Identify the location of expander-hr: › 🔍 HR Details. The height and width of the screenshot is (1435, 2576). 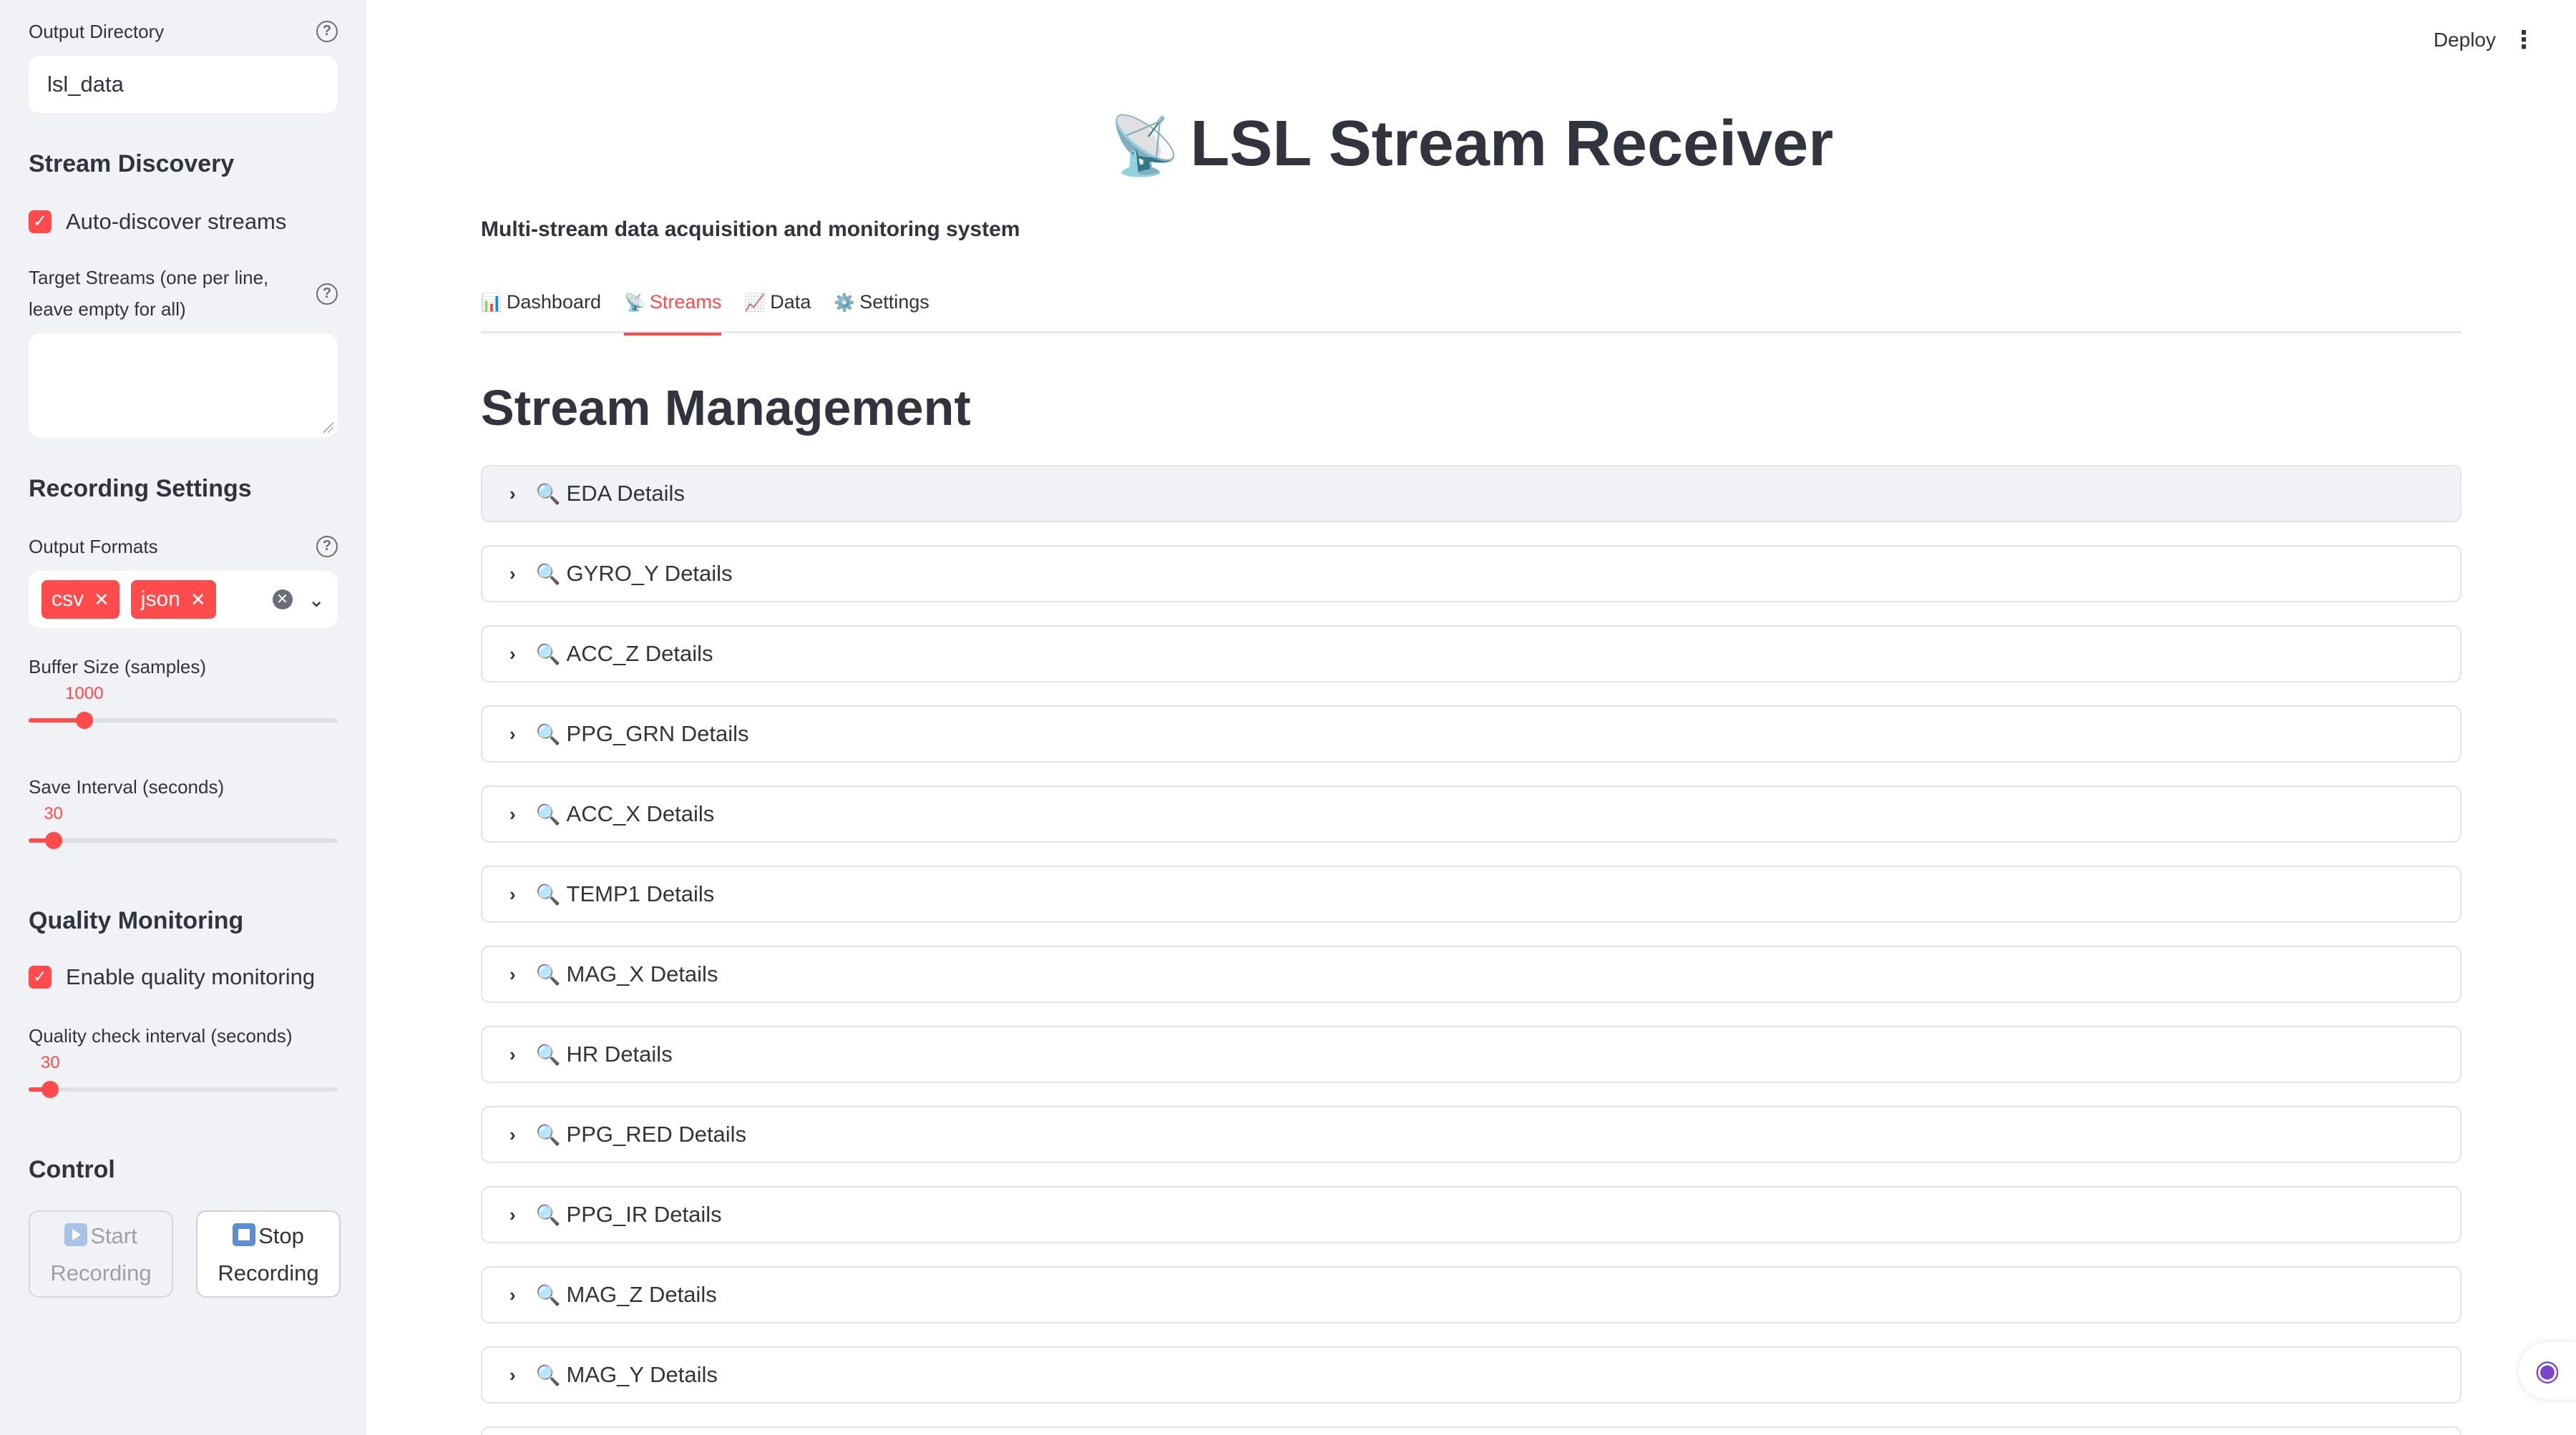
(1471, 1054).